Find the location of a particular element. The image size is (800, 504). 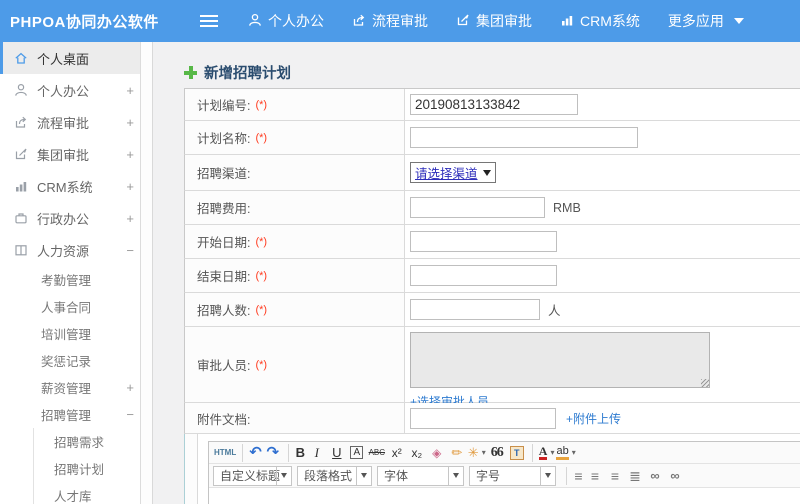

sidebar-item-recruitment-demand: 招聘需求 is located at coordinates (93, 441).